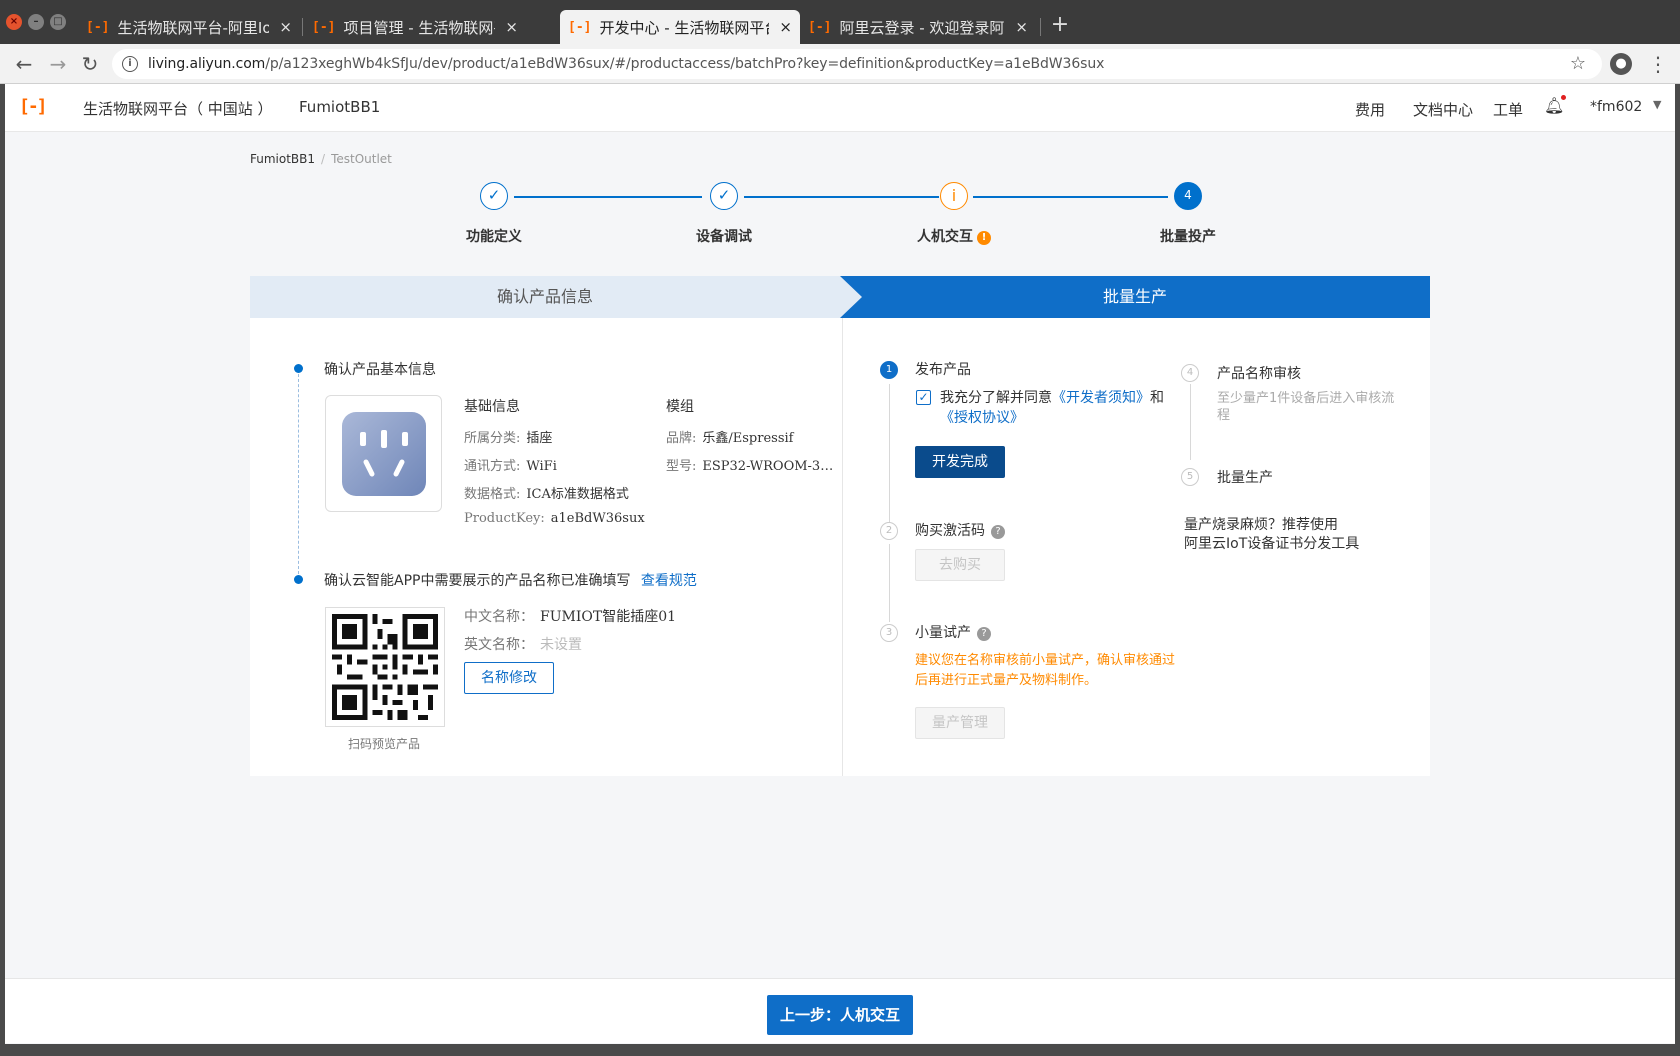  Describe the element at coordinates (684, 27) in the screenshot. I see `tab-title: 开发中心 - 生活物联网平台` at that location.